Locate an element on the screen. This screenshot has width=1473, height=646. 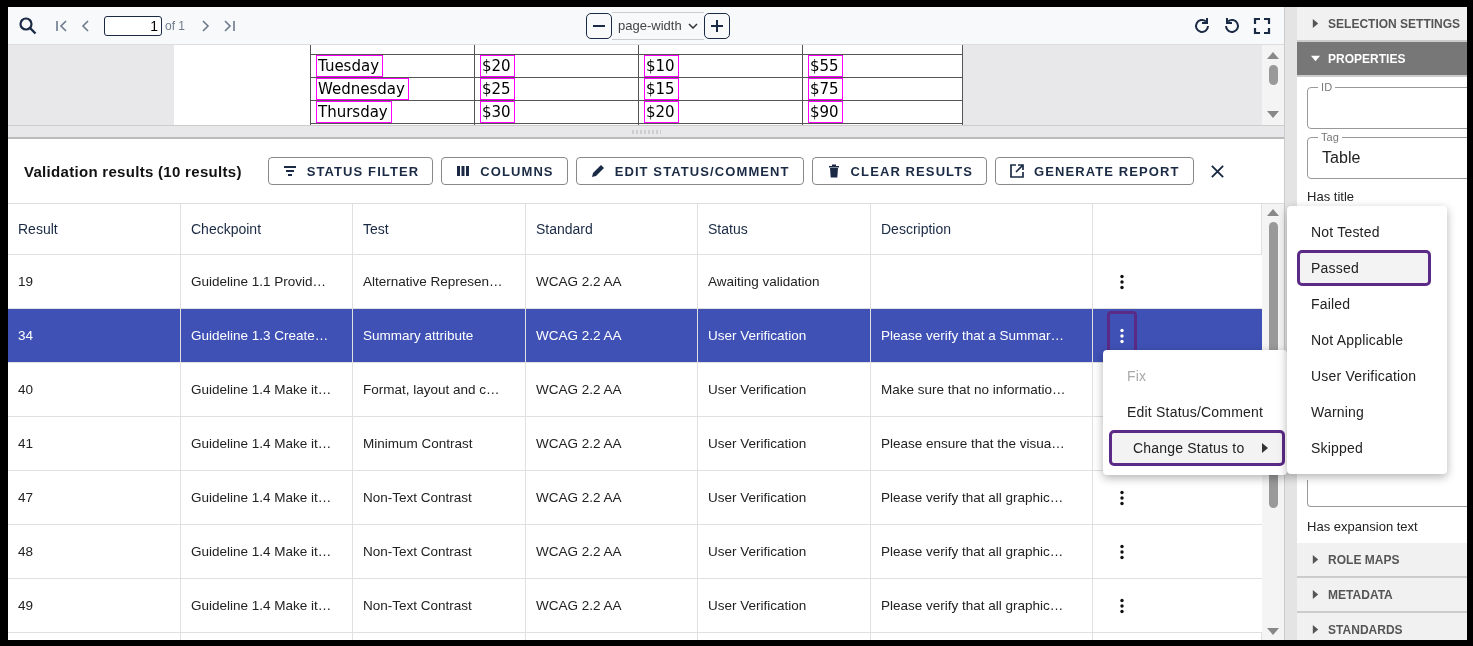
menu-item: Warning is located at coordinates (1367, 412).